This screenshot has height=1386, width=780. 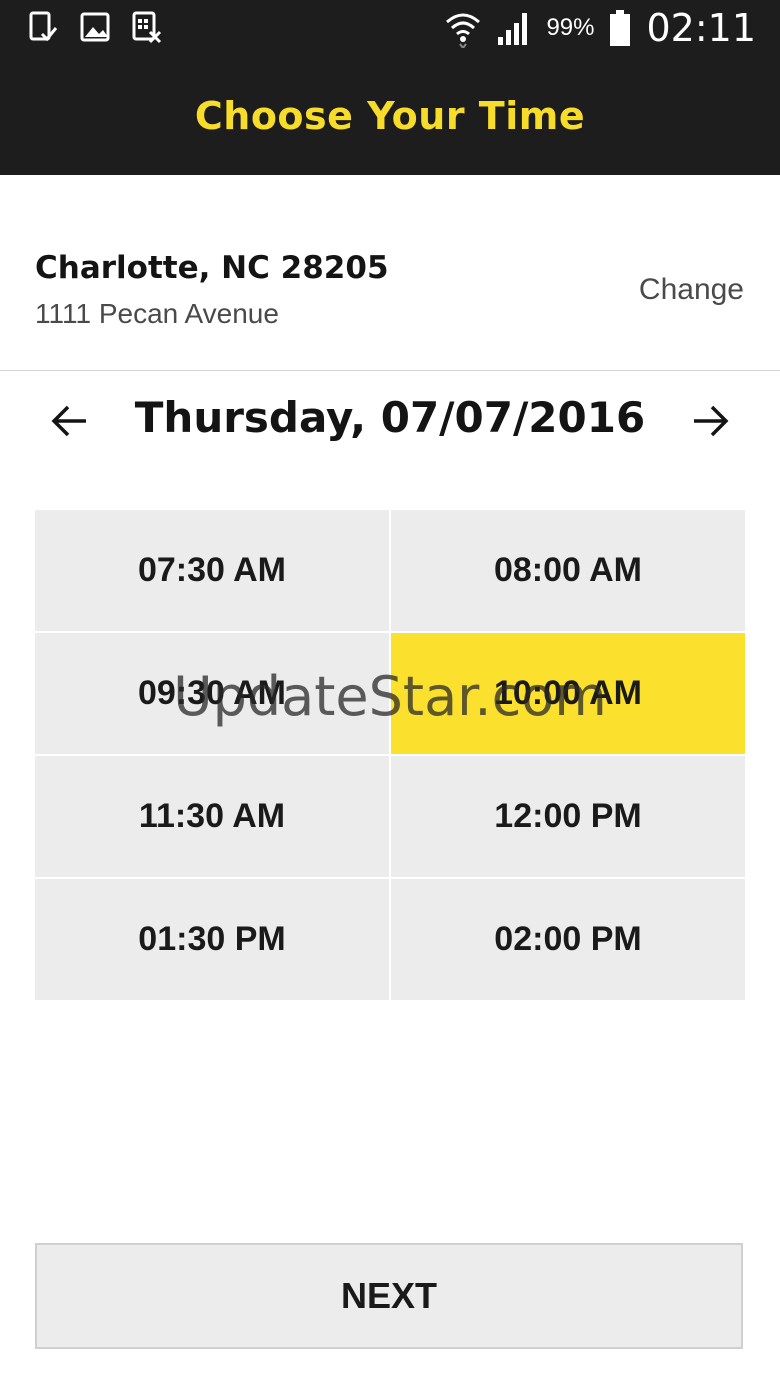 I want to click on app-bar: Choose Your Time, so click(x=390, y=115).